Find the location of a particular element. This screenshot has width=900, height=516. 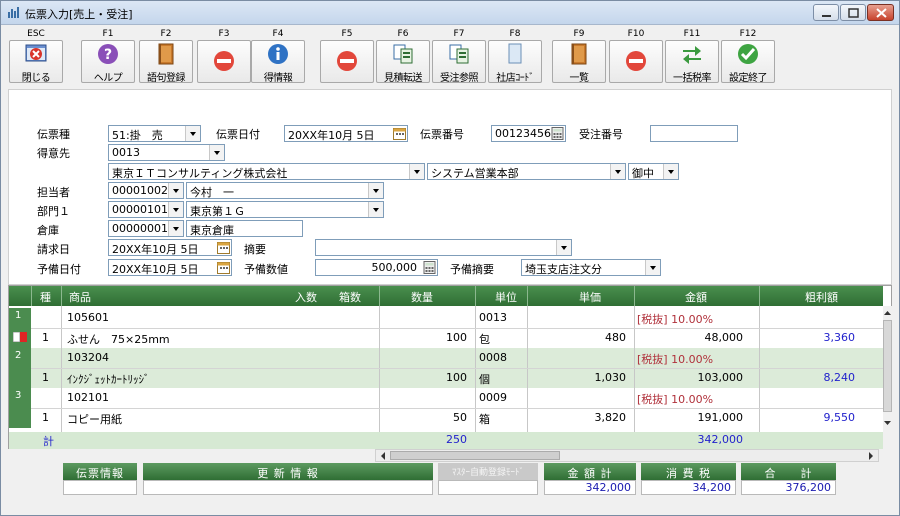

store-code-button: F8 社店ｺｰﾄﾞ is located at coordinates (515, 55).